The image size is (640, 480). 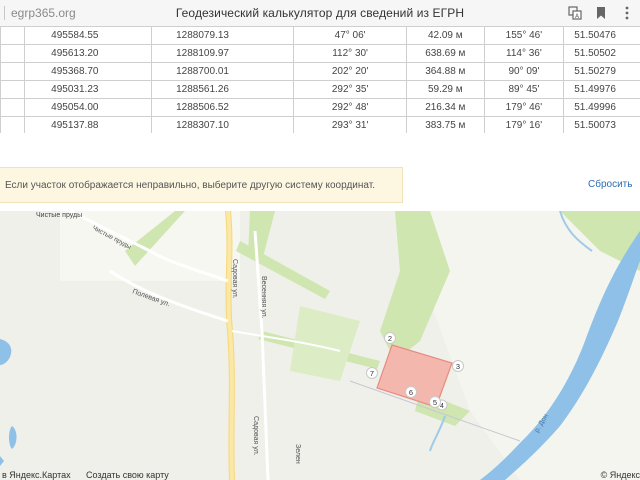 I want to click on vertex-label-4: 4, so click(x=442, y=406).